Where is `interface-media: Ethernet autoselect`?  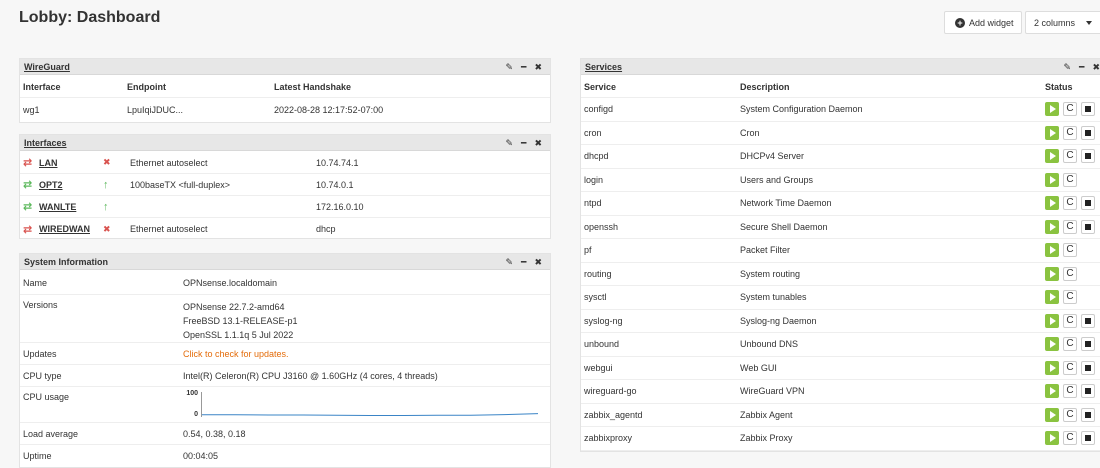
interface-media: Ethernet autoselect is located at coordinates (169, 162).